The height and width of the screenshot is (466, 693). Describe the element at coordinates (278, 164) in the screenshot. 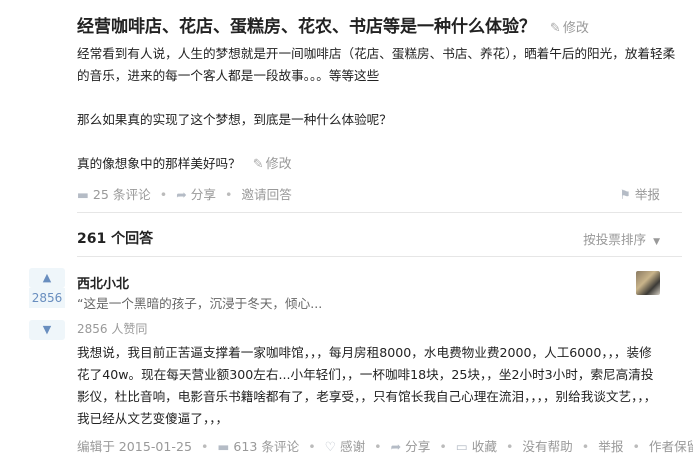

I see `detail-edit-label: 修改` at that location.